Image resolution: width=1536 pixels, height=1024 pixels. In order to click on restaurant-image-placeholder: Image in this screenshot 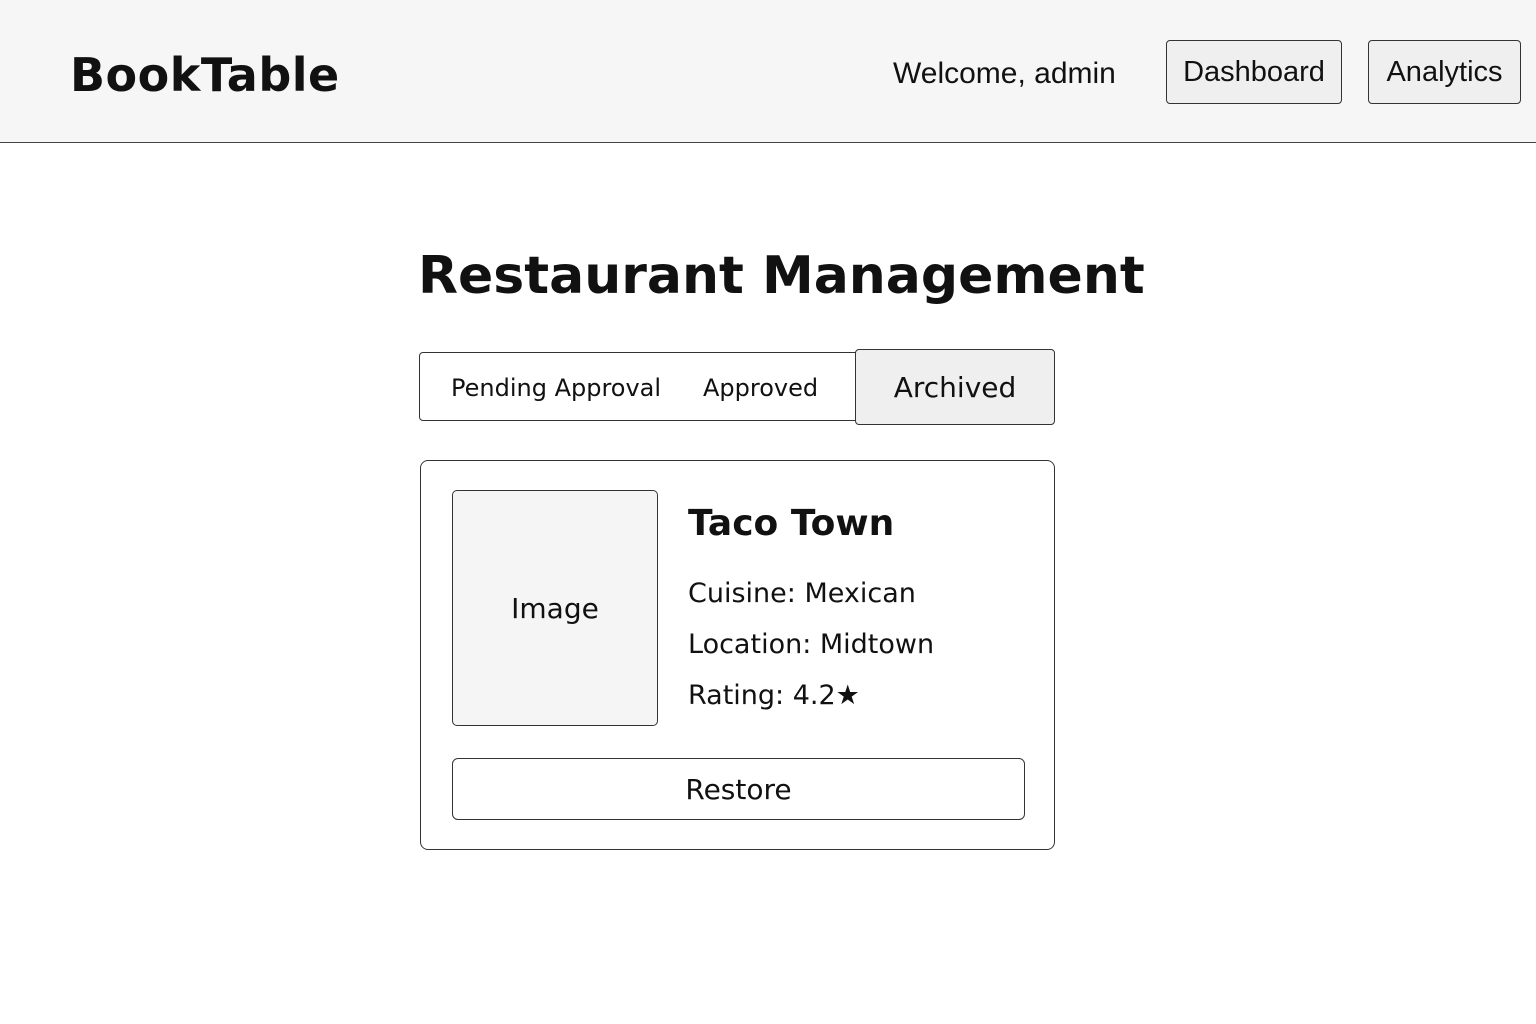, I will do `click(555, 608)`.